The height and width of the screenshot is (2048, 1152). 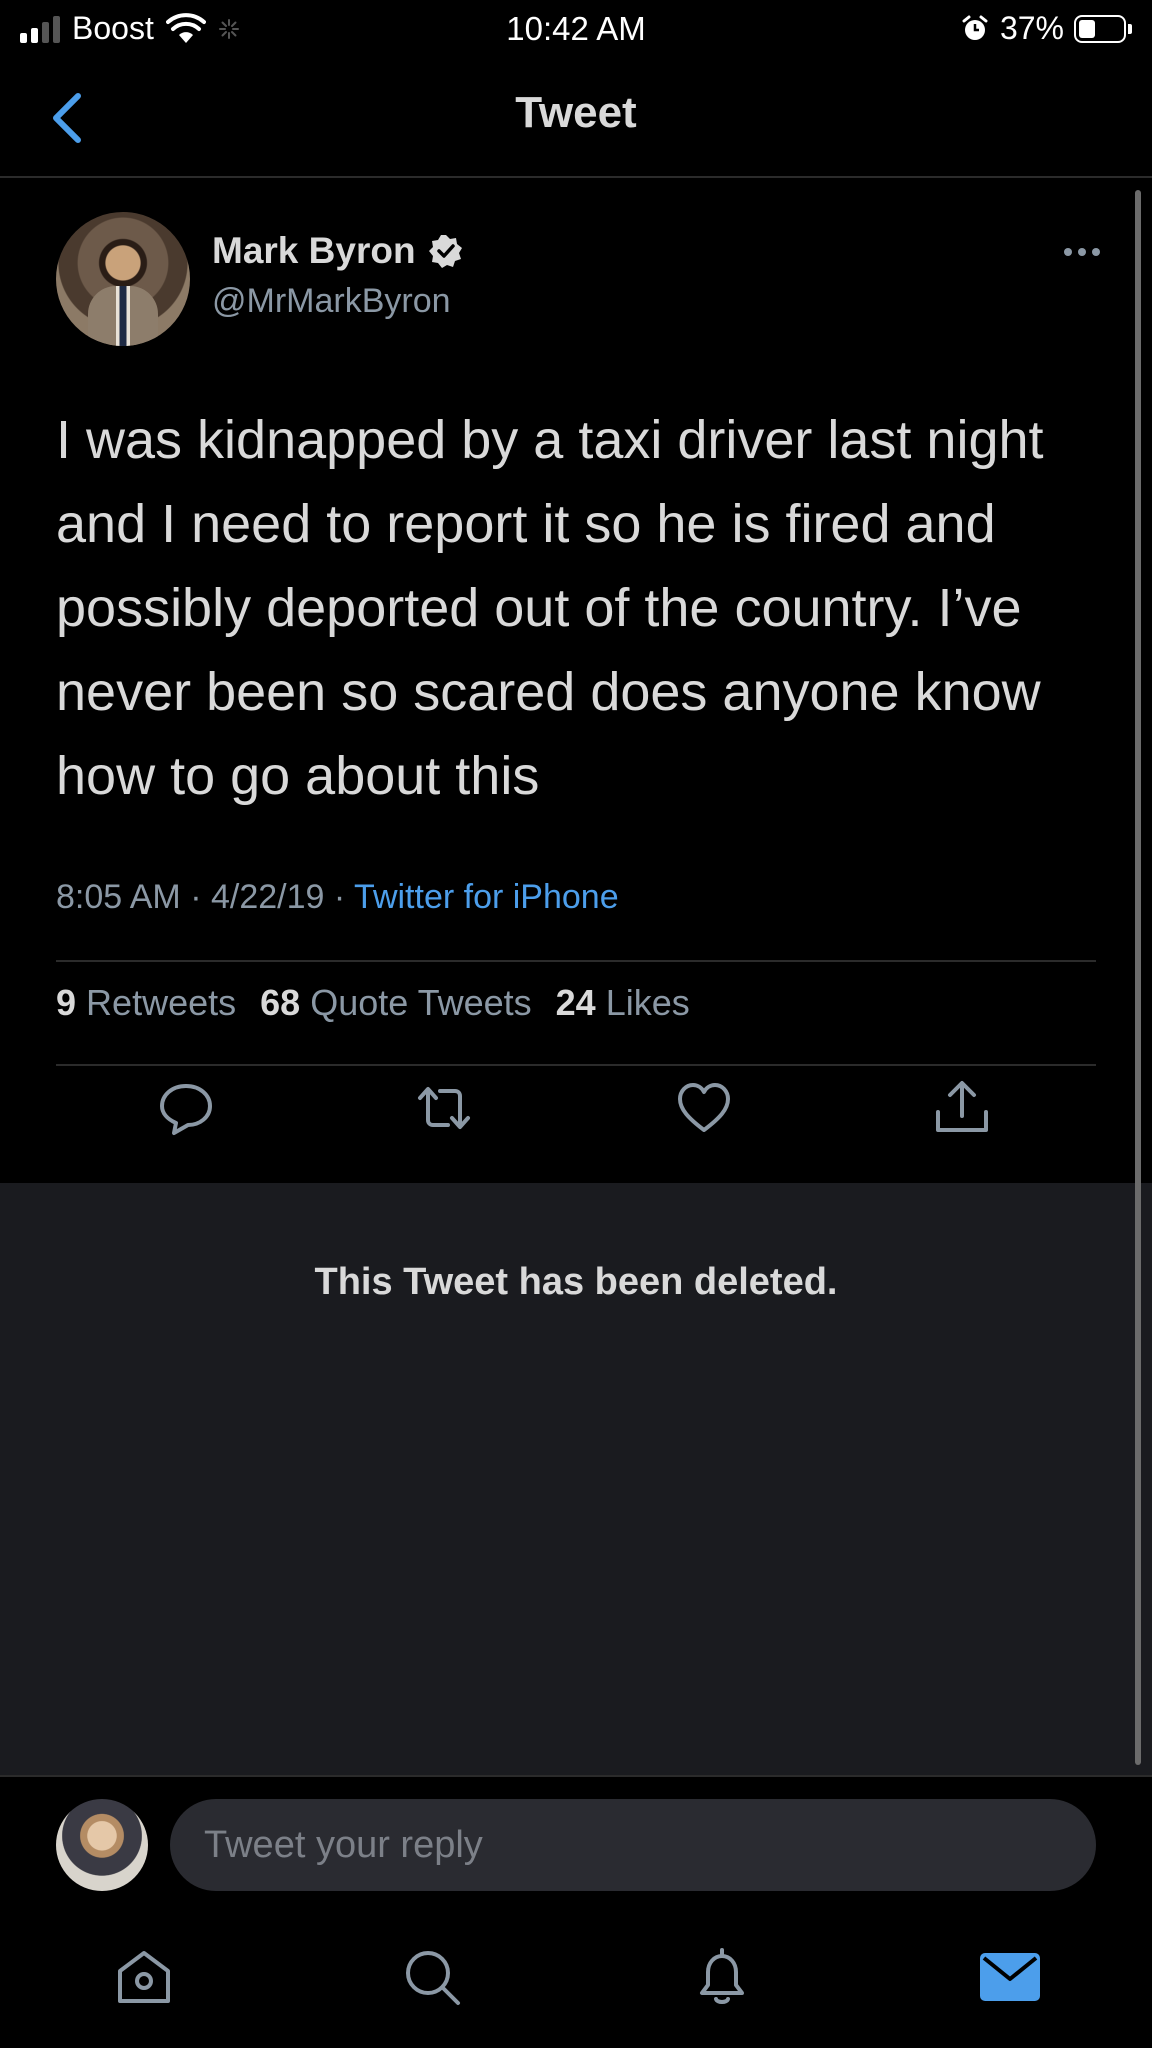 I want to click on tweet-stats: 9 Retweets 68 Quote Tweets 24 Likes, so click(x=373, y=1003).